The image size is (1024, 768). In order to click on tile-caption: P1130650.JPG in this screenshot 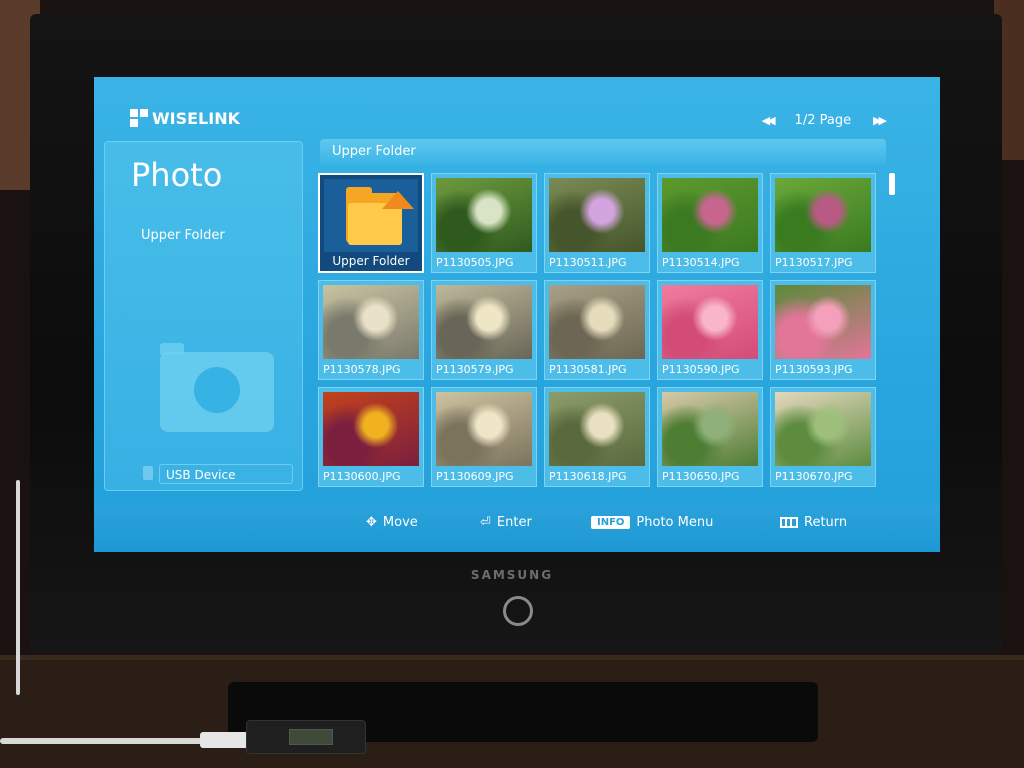, I will do `click(701, 476)`.